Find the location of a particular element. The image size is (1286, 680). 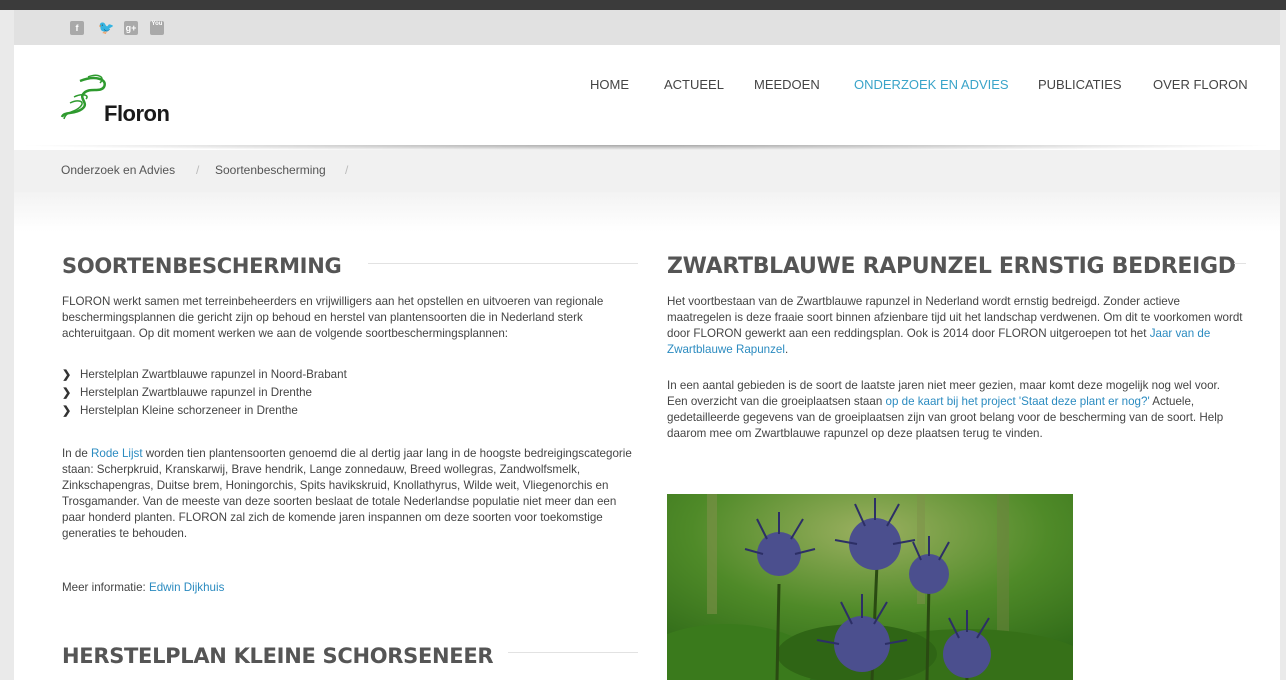

nav-publicaties: PUBLICATIES is located at coordinates (1080, 84).